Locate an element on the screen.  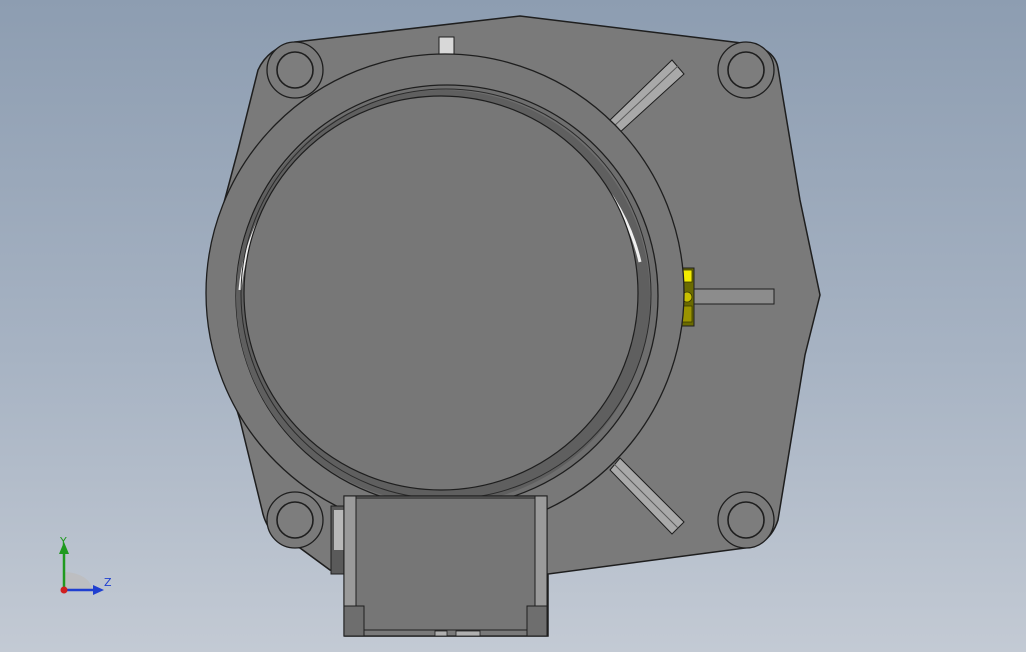
mounting-hole-bottom-right is located at coordinates (746, 520).